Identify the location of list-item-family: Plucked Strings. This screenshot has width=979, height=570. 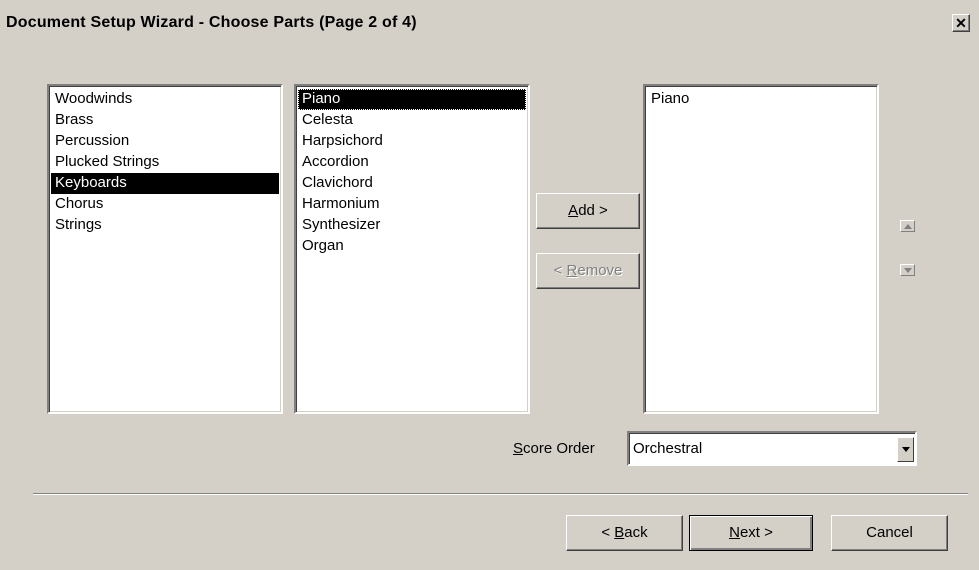
(165, 162).